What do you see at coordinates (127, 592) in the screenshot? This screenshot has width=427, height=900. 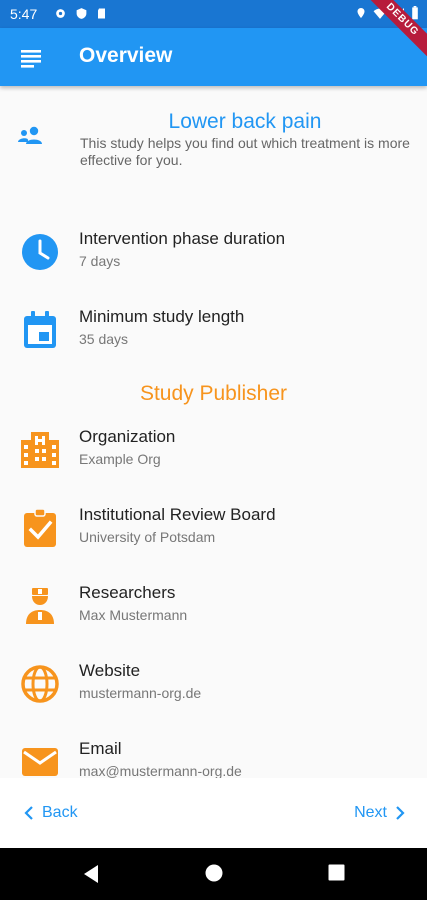 I see `row-title: Researchers` at bounding box center [127, 592].